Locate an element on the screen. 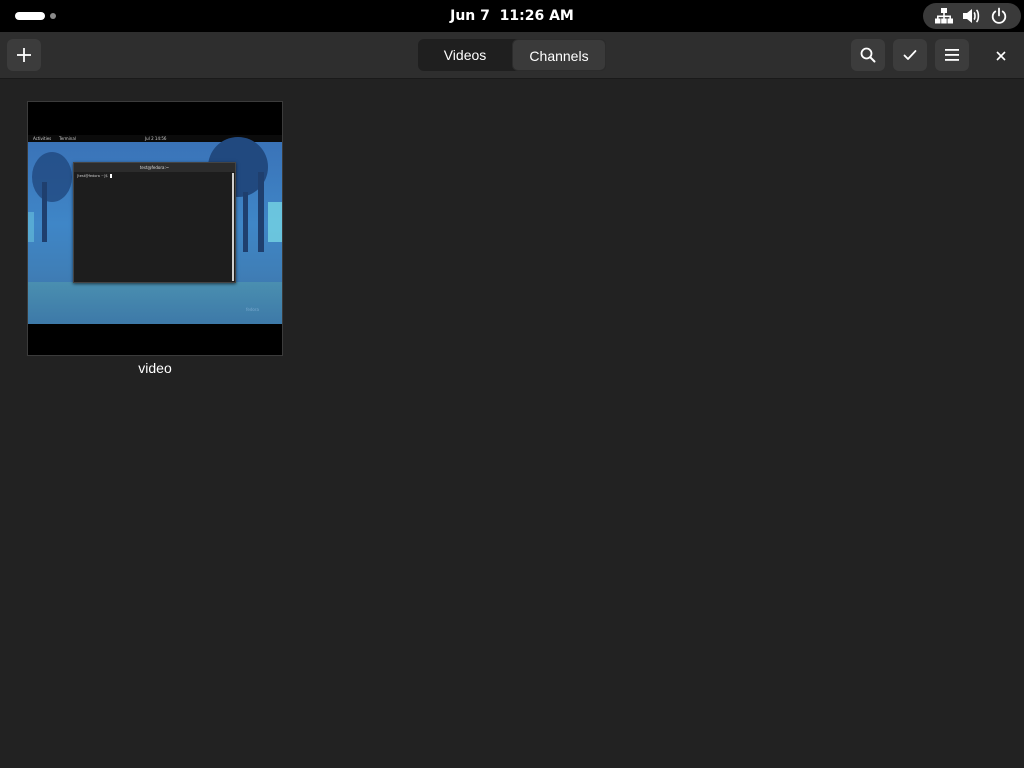 Image resolution: width=1024 pixels, height=768 pixels. clock-time: 11:26 AM is located at coordinates (536, 16).